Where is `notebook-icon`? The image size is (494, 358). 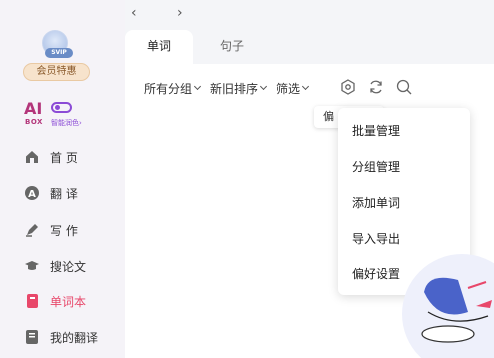
notebook-icon is located at coordinates (32, 301).